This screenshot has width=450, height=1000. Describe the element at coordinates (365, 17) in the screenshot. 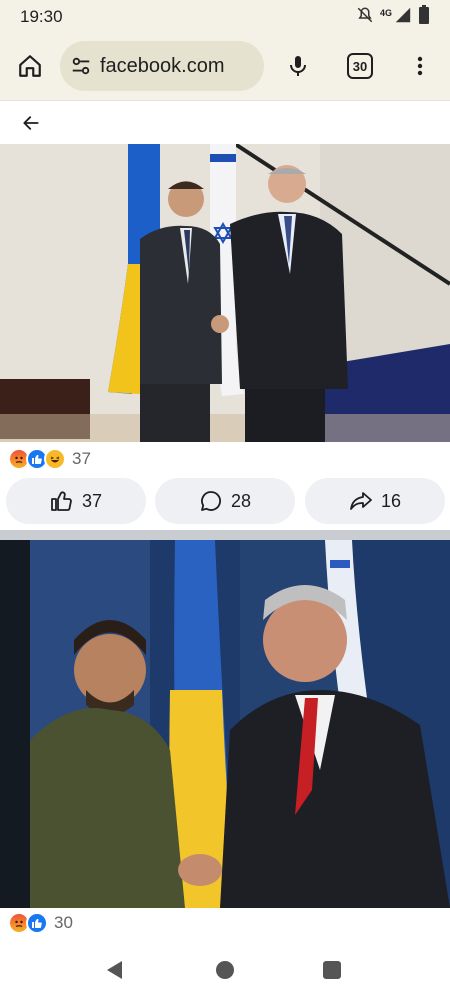

I see `mute-icon` at that location.